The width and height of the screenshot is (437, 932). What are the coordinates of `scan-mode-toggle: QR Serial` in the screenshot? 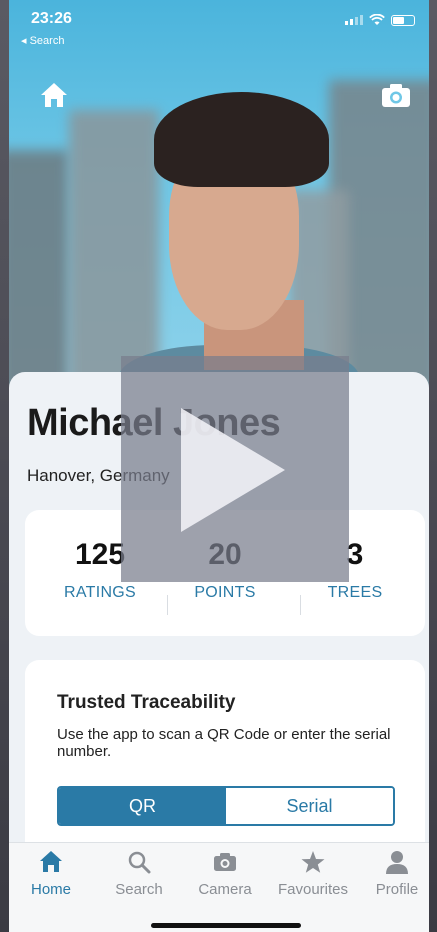 It's located at (226, 806).